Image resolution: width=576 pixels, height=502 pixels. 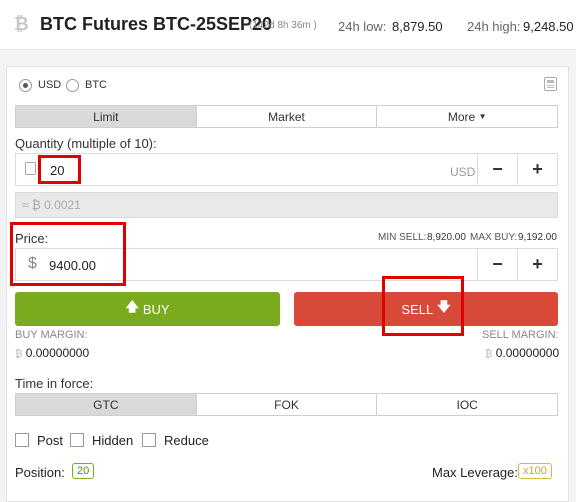 What do you see at coordinates (537, 237) in the screenshot?
I see `max-buy-value: 9,192.00` at bounding box center [537, 237].